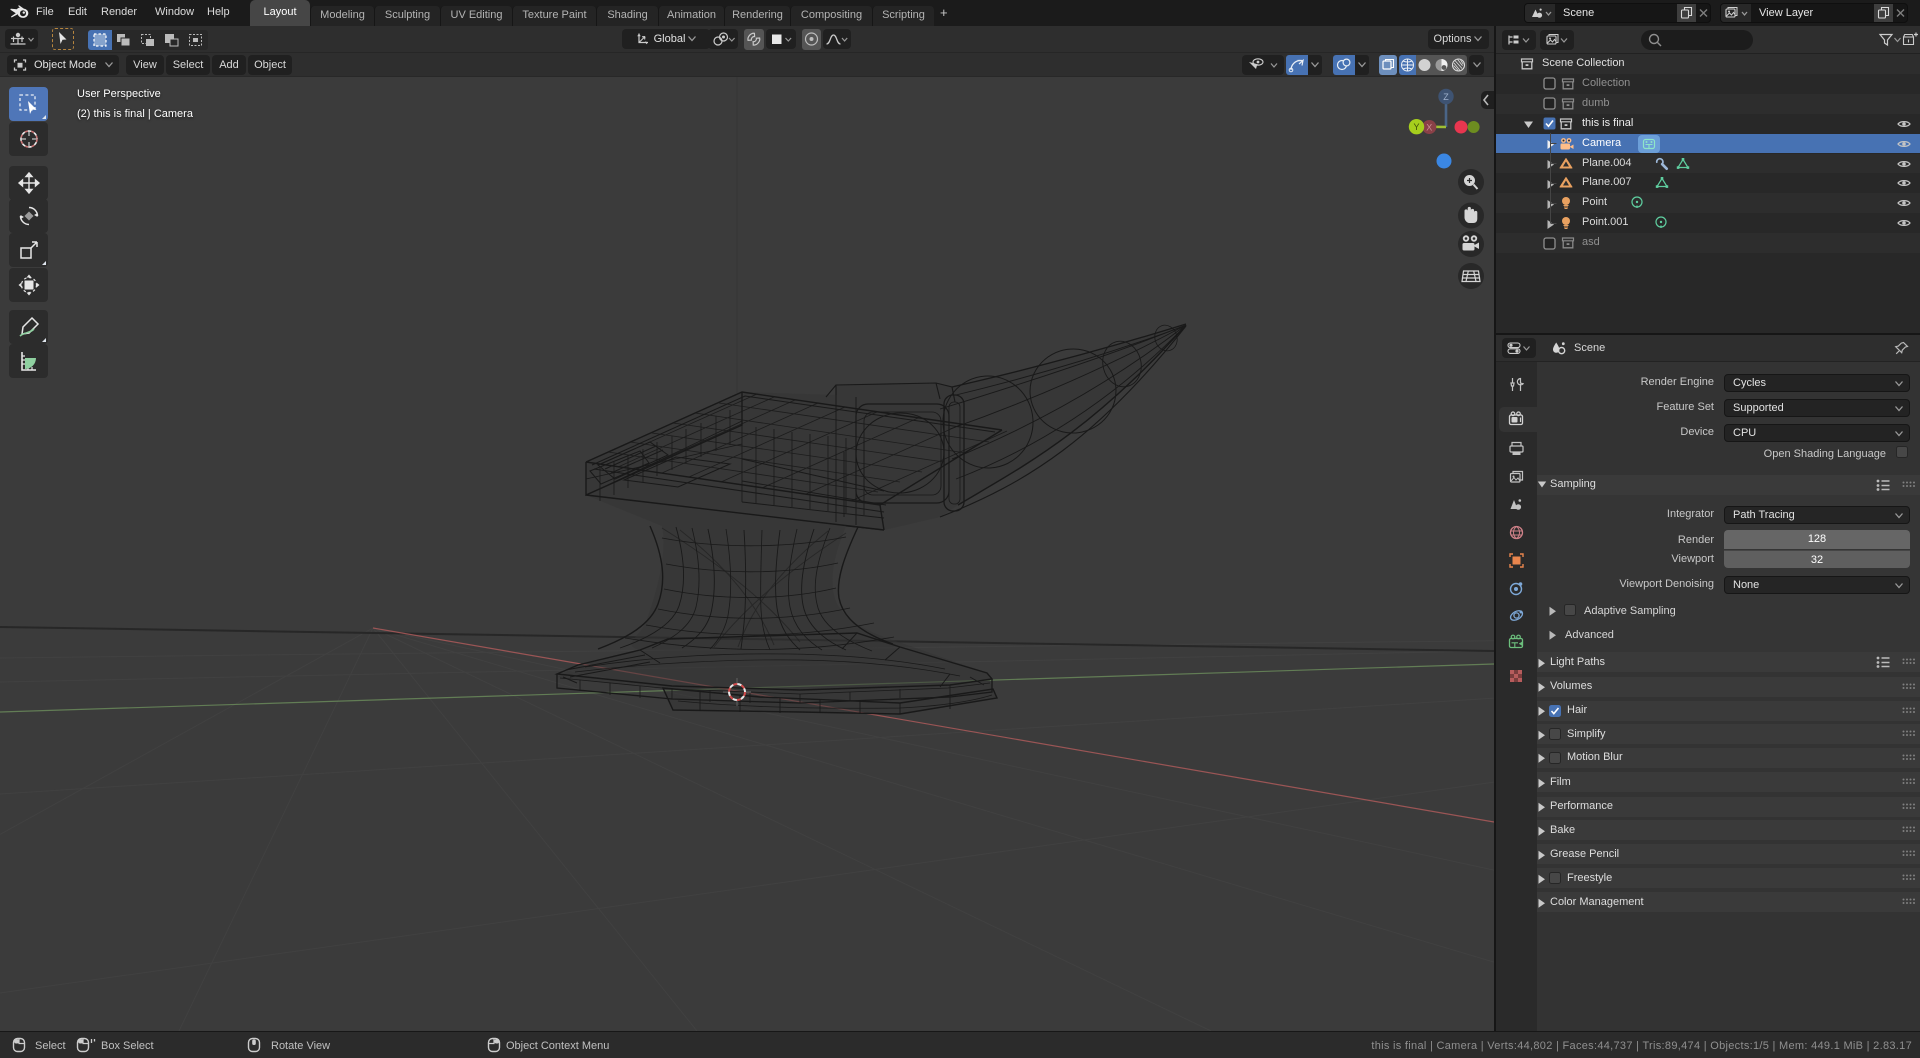  What do you see at coordinates (1446, 97) in the screenshot?
I see `svg-text: Z` at bounding box center [1446, 97].